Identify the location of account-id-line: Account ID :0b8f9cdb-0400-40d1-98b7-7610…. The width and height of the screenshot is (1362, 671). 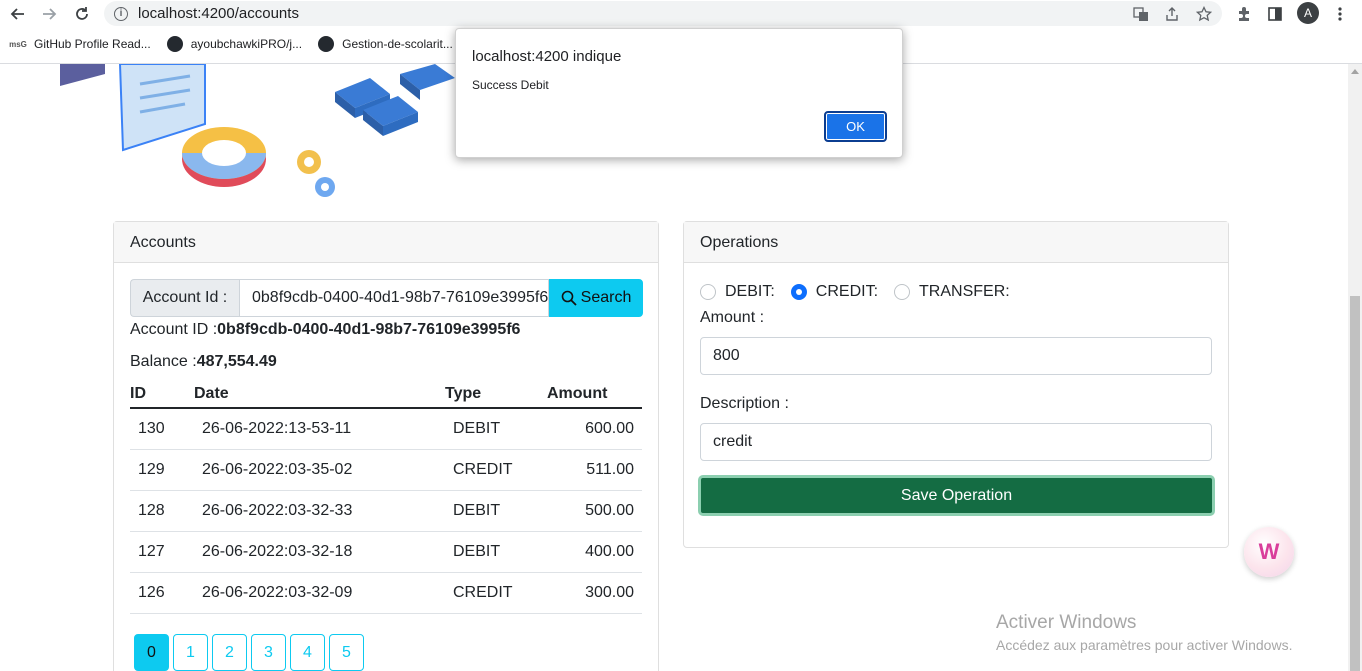
(325, 330).